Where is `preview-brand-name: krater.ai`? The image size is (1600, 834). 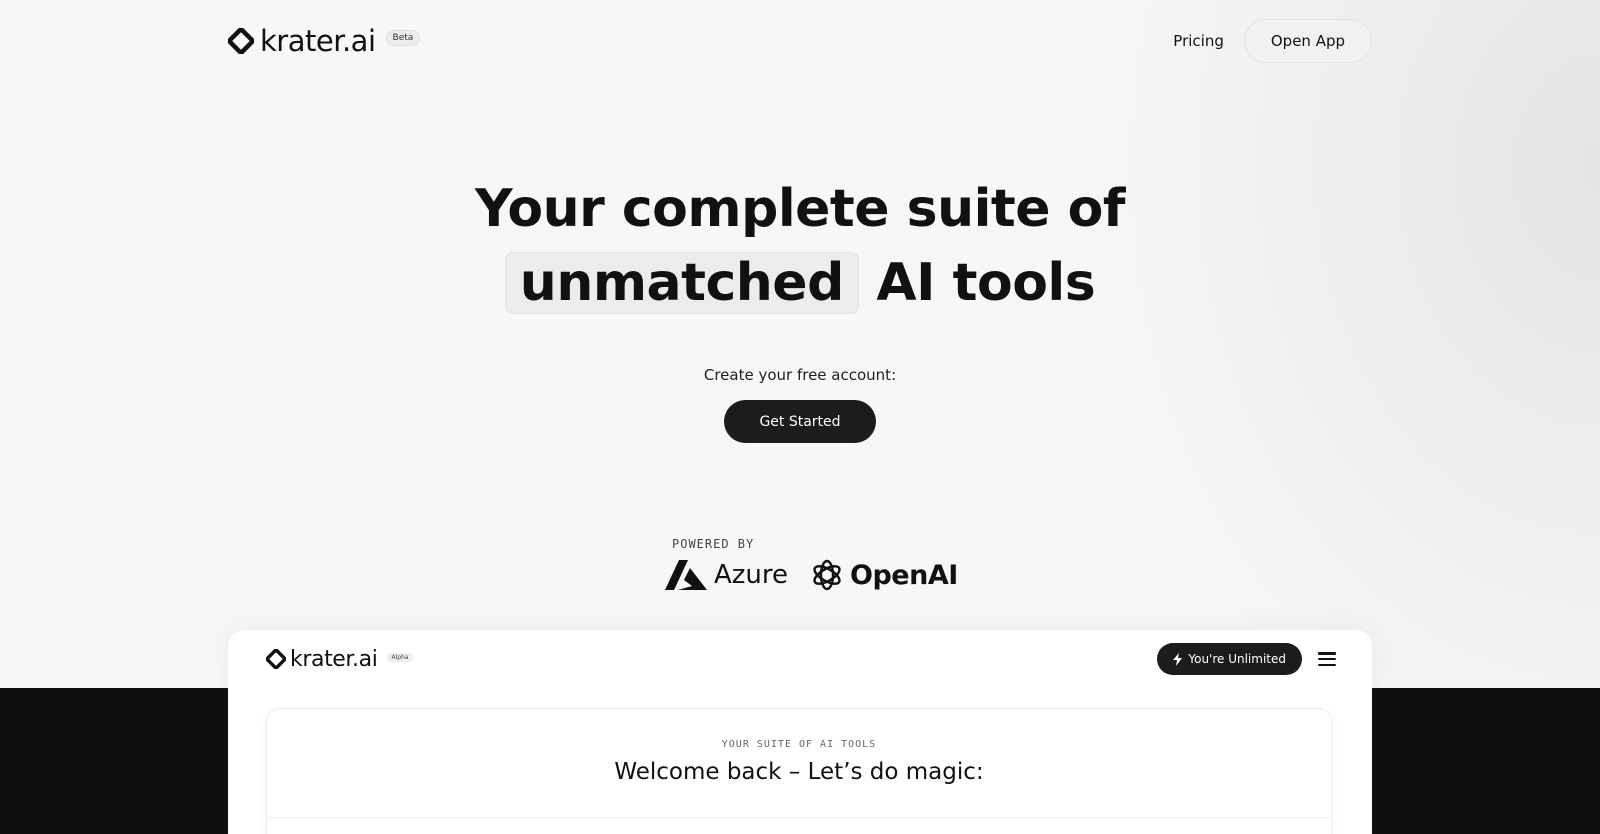
preview-brand-name: krater.ai is located at coordinates (334, 659).